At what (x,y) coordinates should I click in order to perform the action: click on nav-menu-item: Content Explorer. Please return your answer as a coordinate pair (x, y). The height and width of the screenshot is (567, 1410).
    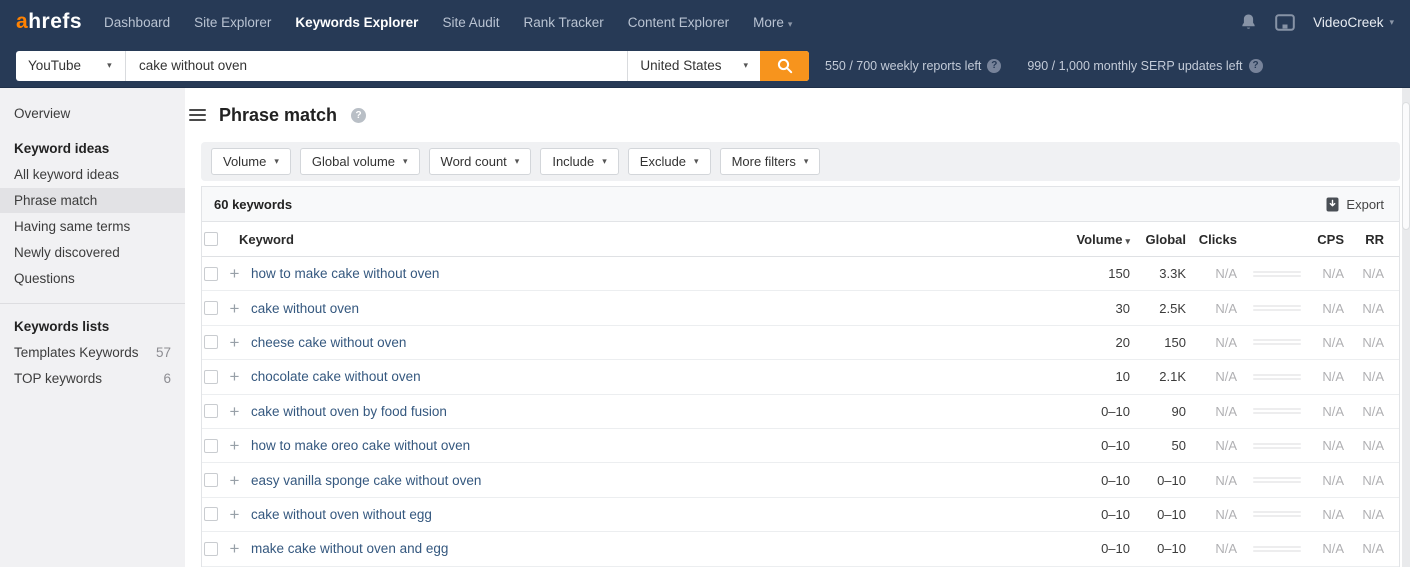
    Looking at the image, I should click on (678, 22).